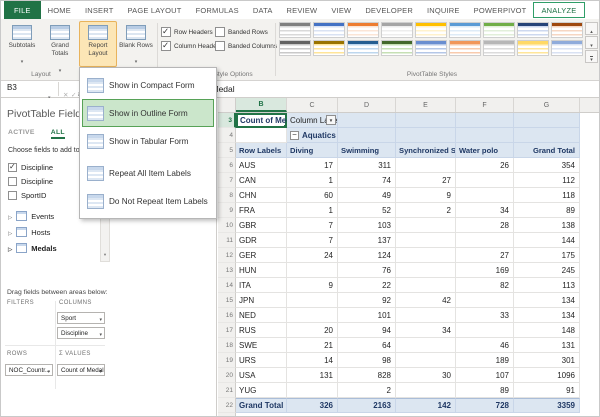  What do you see at coordinates (485, 150) in the screenshot?
I see `col-field-waterpolo: Water polo` at bounding box center [485, 150].